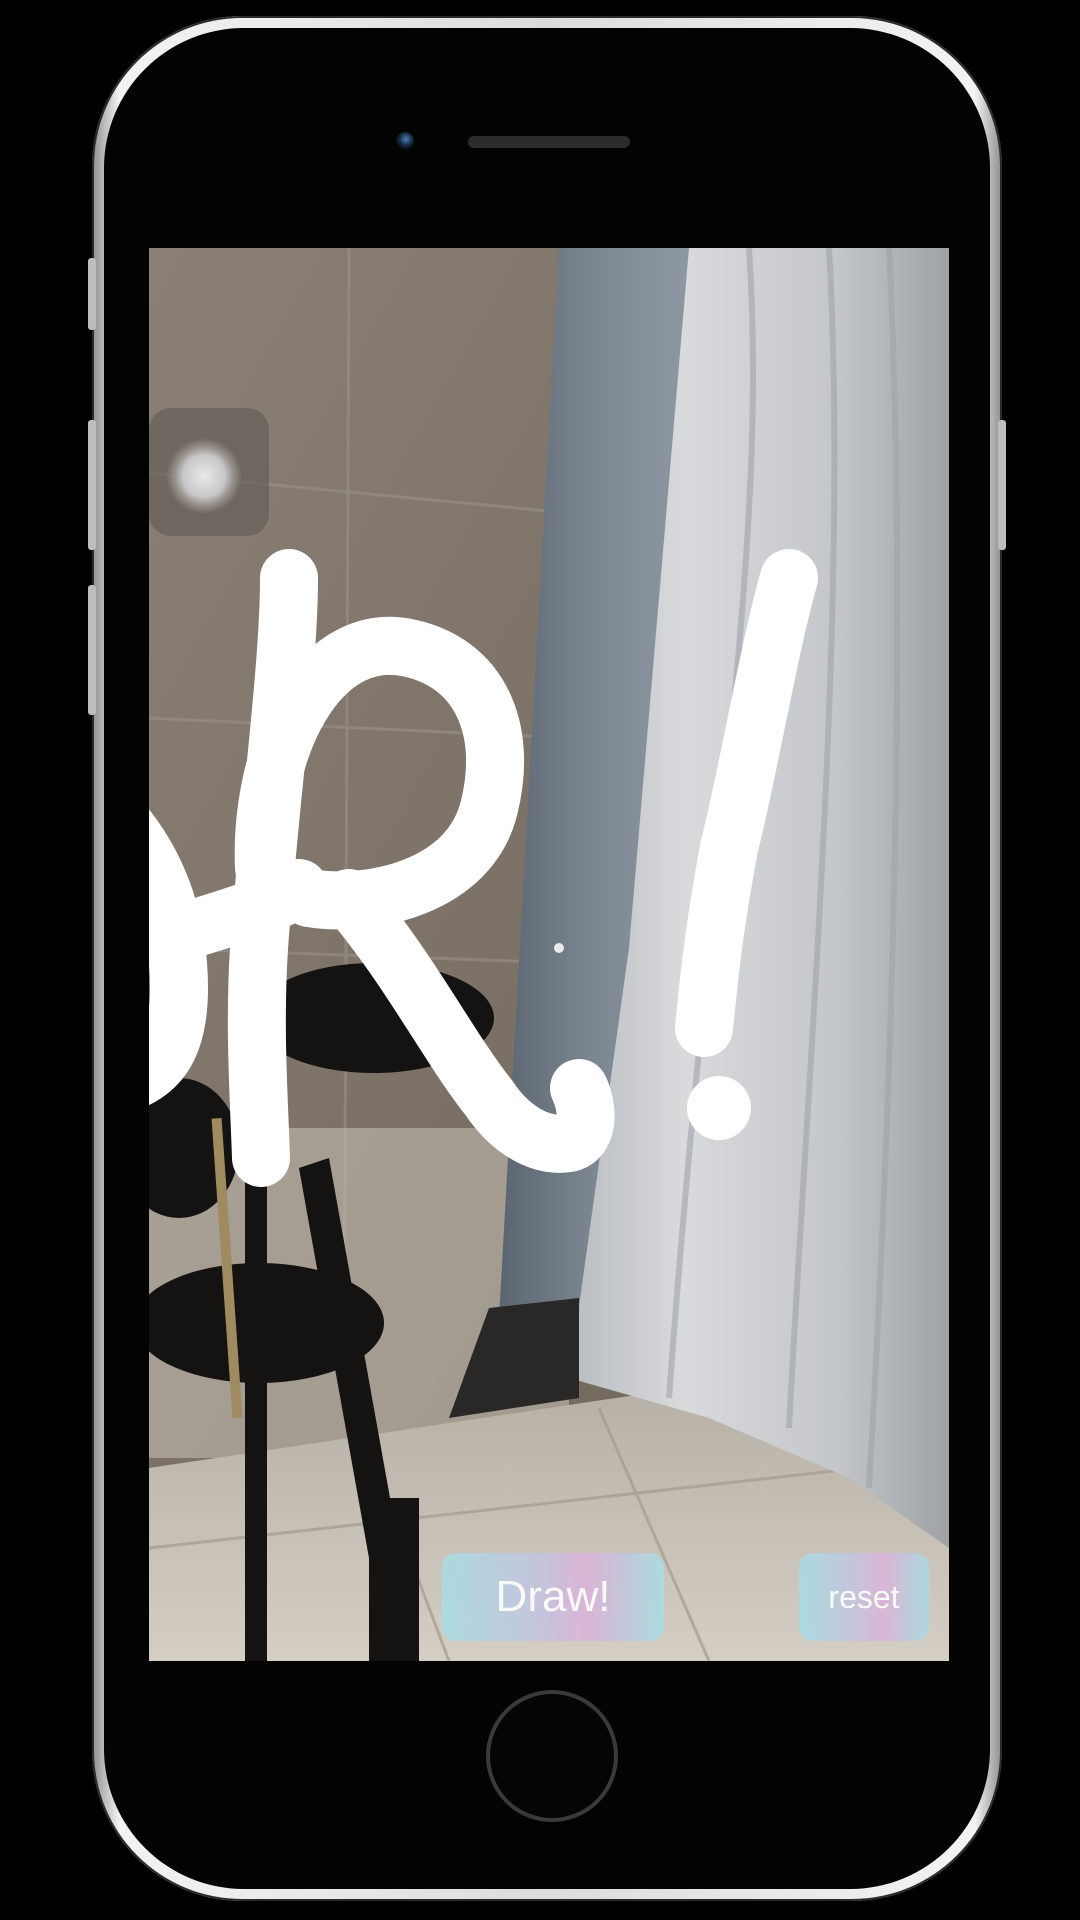  Describe the element at coordinates (405, 141) in the screenshot. I see `front-camera-icon` at that location.